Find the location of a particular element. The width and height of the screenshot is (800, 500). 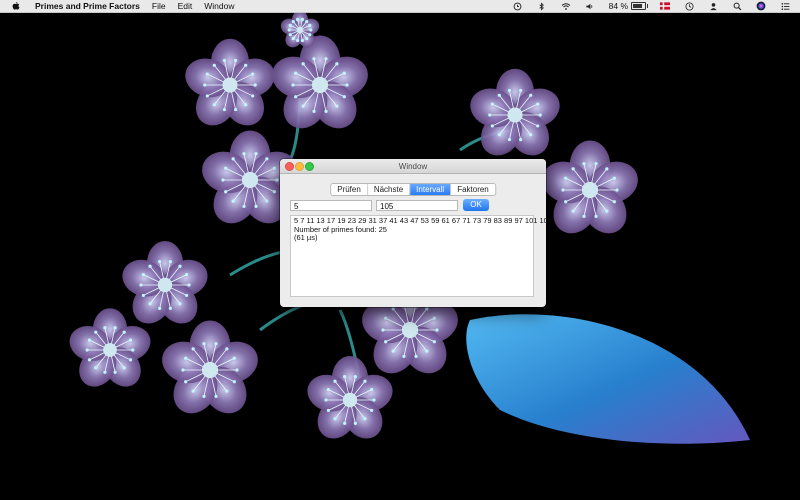

battery-icon is located at coordinates (639, 6).